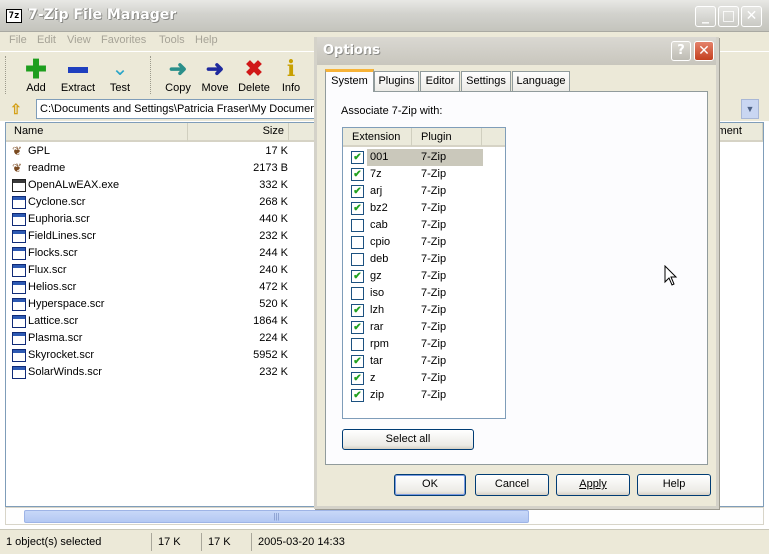 The height and width of the screenshot is (554, 769). What do you see at coordinates (424, 378) in the screenshot?
I see `association-row: ✔ z 7-Zip` at bounding box center [424, 378].